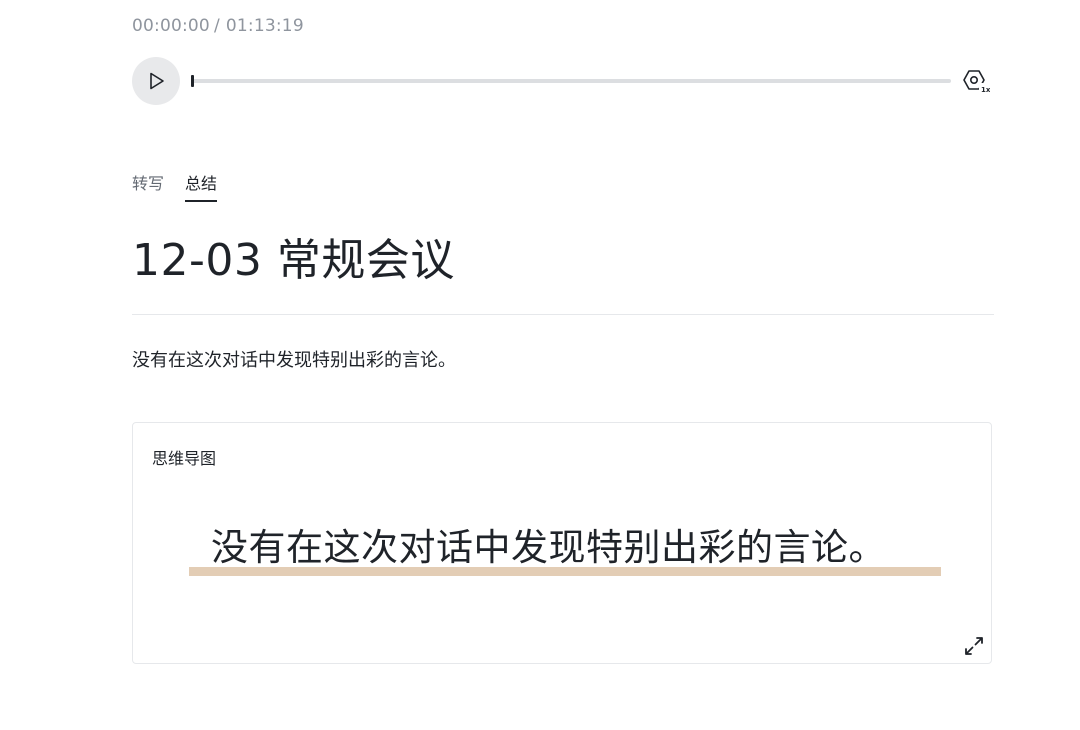  Describe the element at coordinates (184, 458) in the screenshot. I see `mindmap-title: 思维导图` at that location.